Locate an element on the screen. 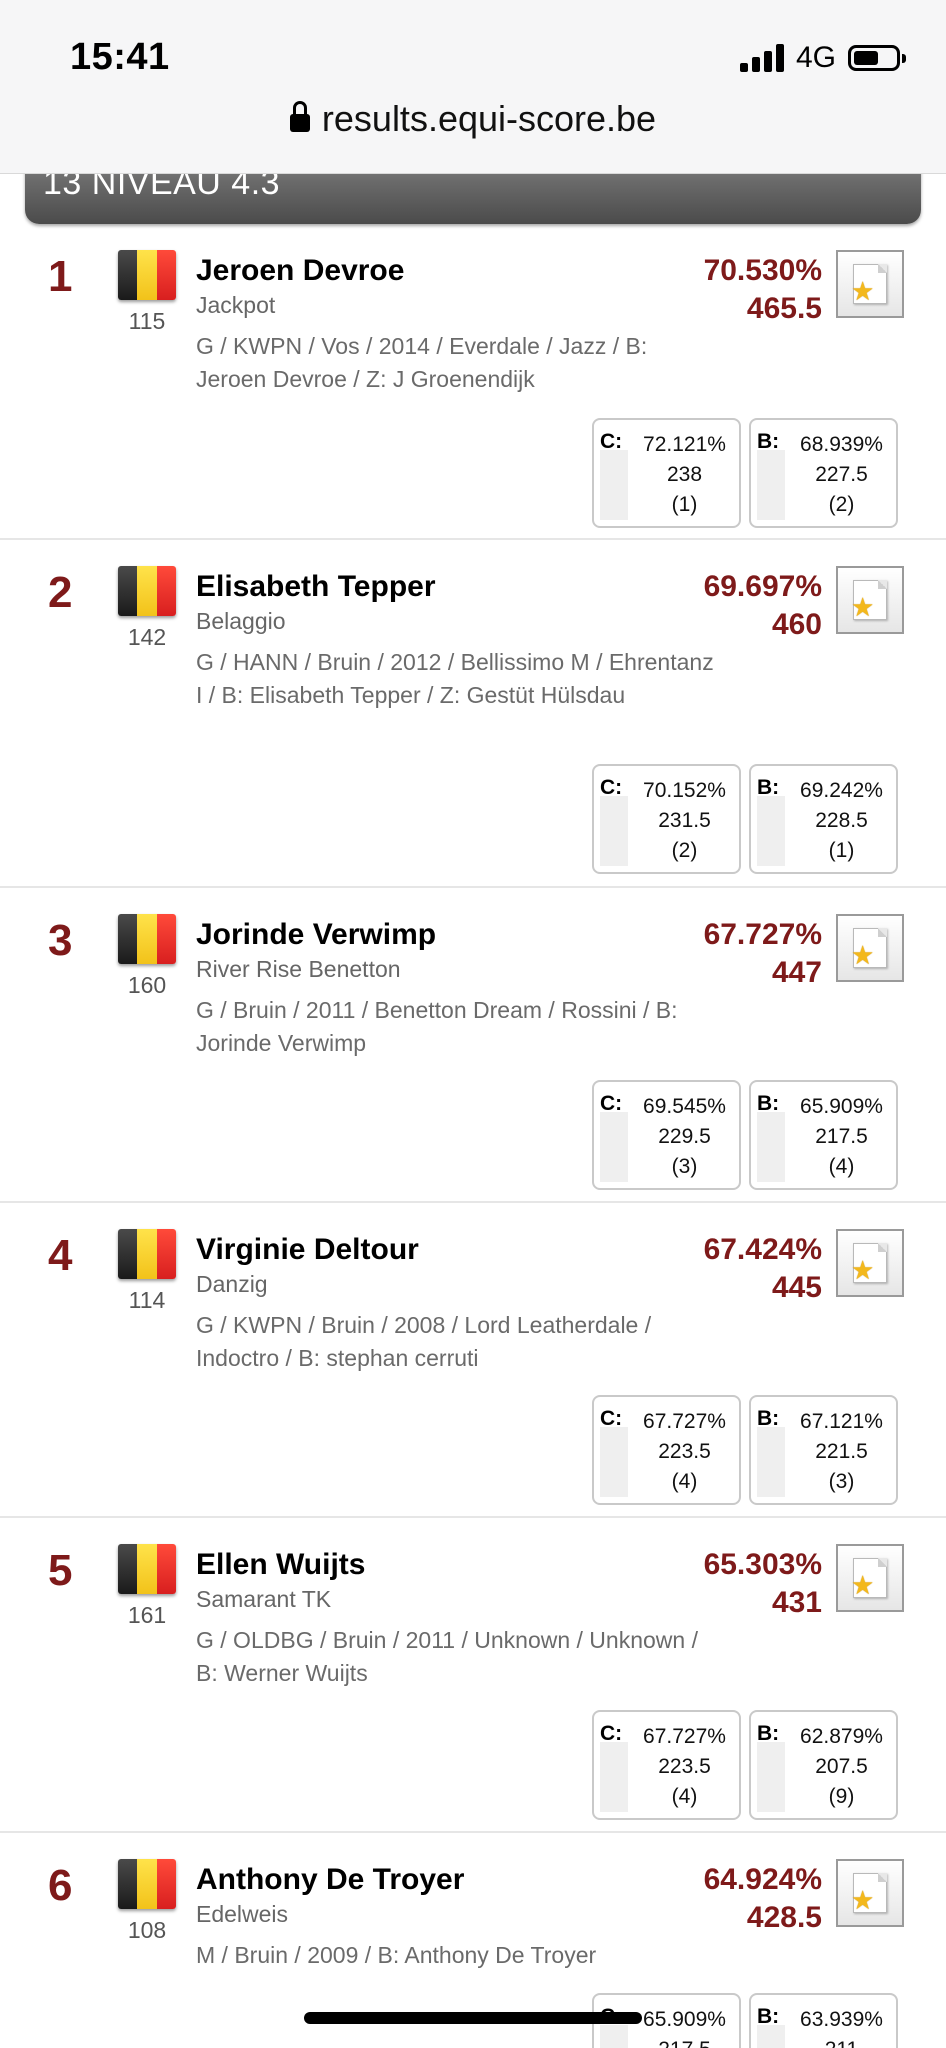 The width and height of the screenshot is (946, 2048). horse-name: River Rise Benetton is located at coordinates (298, 969).